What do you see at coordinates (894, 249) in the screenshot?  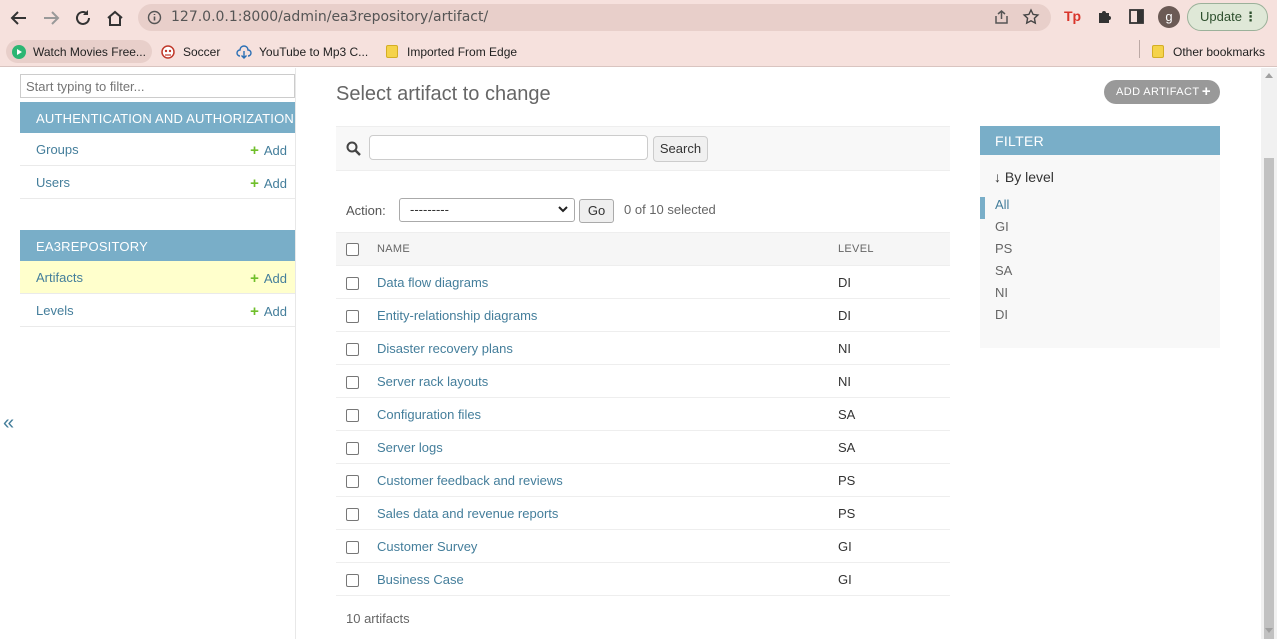 I see `column-header-level: LEVEL` at bounding box center [894, 249].